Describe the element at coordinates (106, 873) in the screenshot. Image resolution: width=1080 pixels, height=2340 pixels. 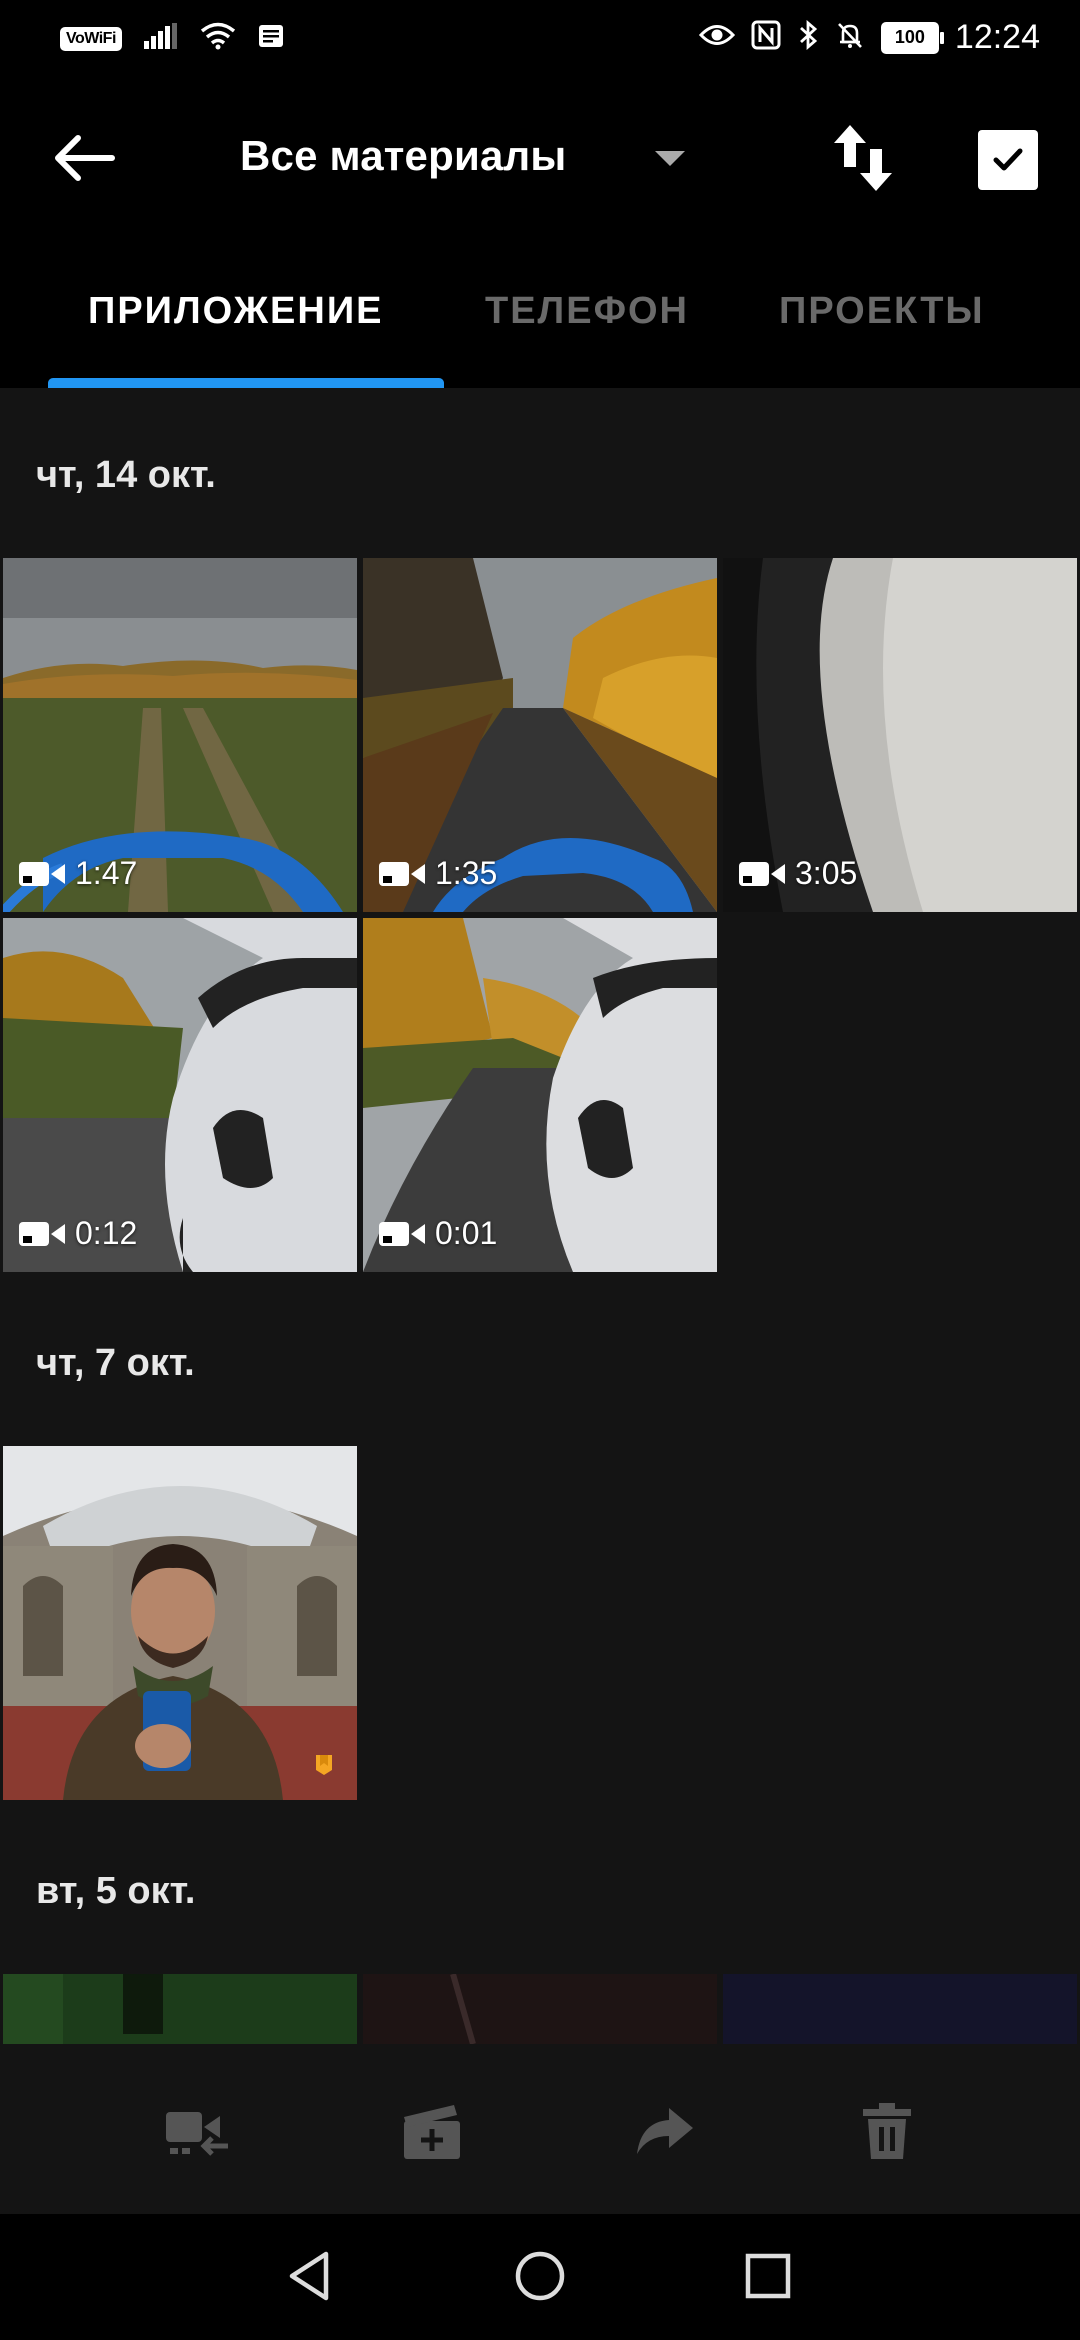
I see `video-duration: 1:47` at that location.